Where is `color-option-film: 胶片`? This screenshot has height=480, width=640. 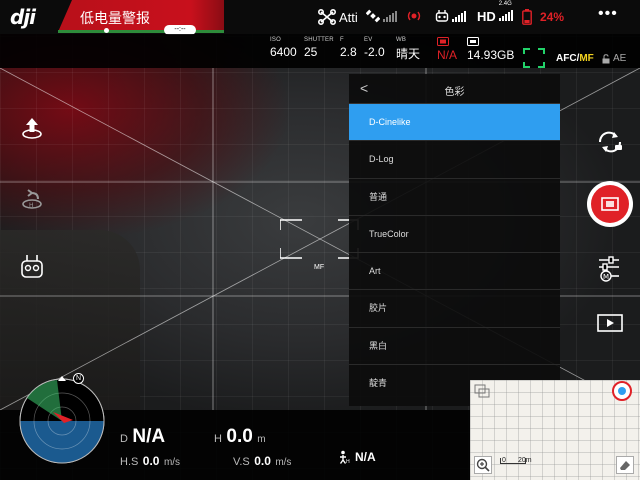 color-option-film: 胶片 is located at coordinates (454, 309).